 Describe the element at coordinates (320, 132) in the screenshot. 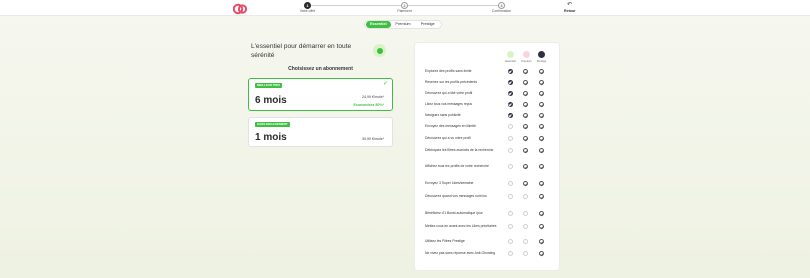

I see `plan-card-1-month: SANS ENGAGEMENT 1 mois 39,99 €/mois*` at that location.